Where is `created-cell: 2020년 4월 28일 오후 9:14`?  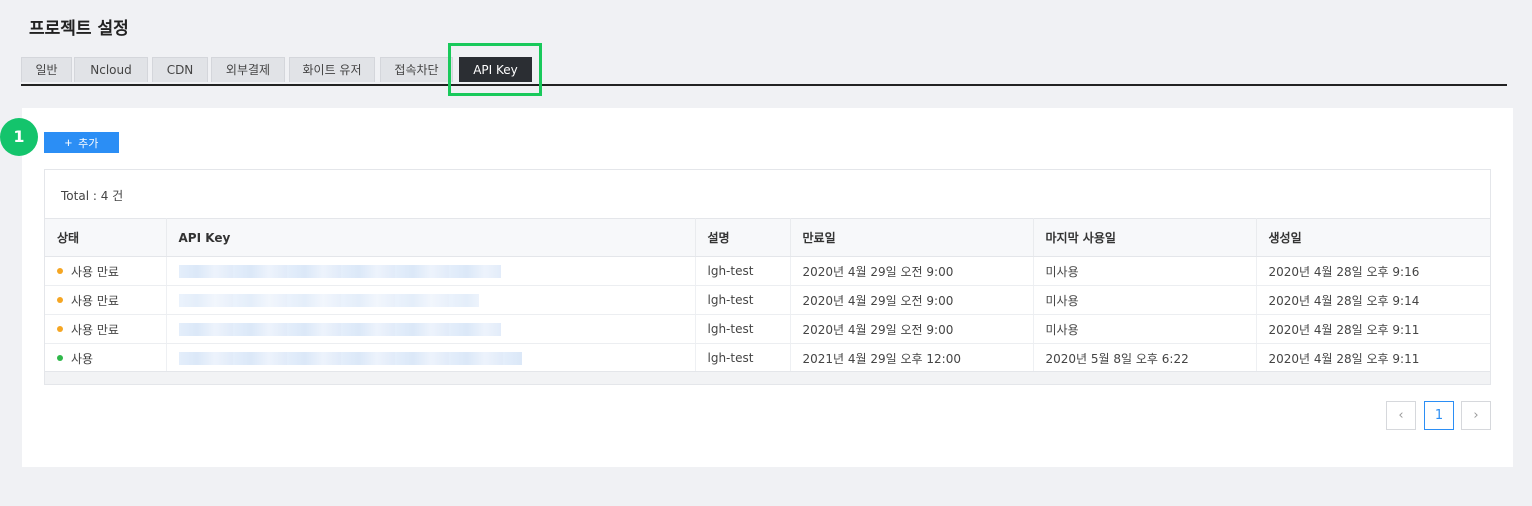
created-cell: 2020년 4월 28일 오후 9:14 is located at coordinates (1373, 300).